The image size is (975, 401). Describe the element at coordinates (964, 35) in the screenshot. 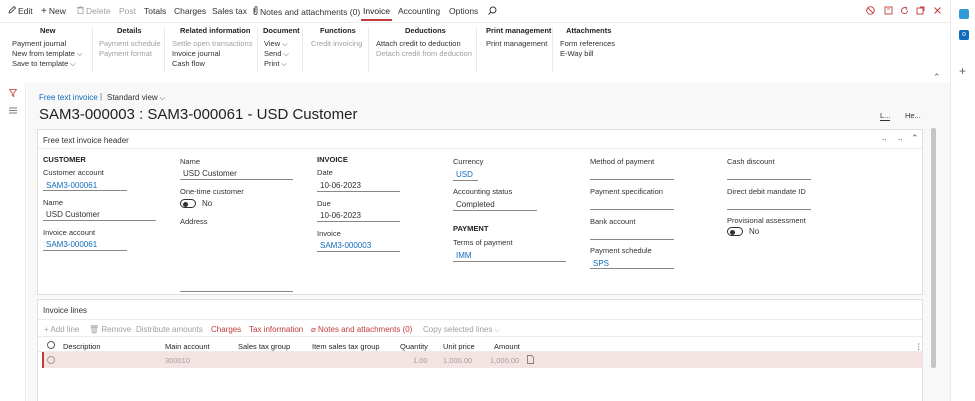

I see `outlook-icon: o` at that location.